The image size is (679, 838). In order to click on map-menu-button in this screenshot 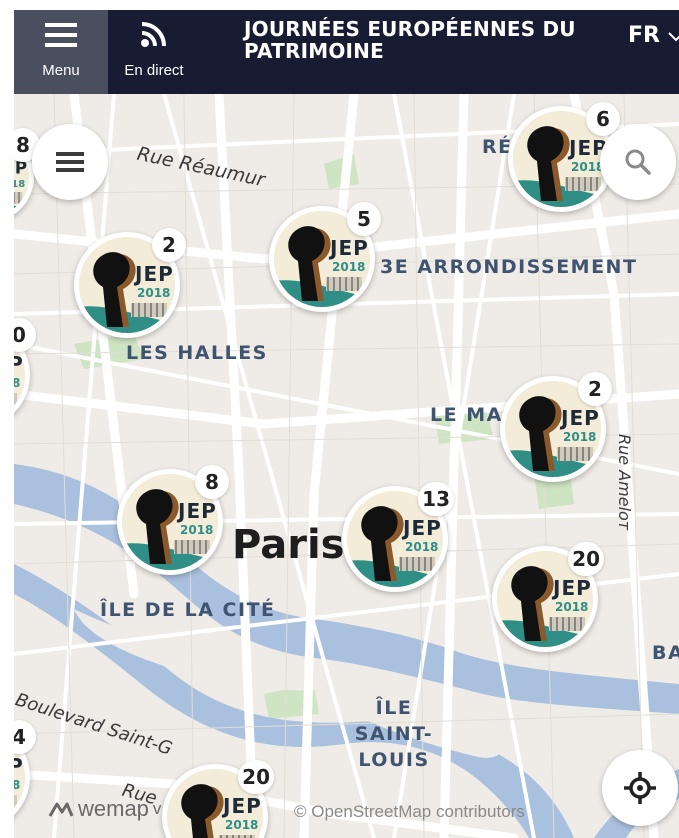, I will do `click(70, 162)`.